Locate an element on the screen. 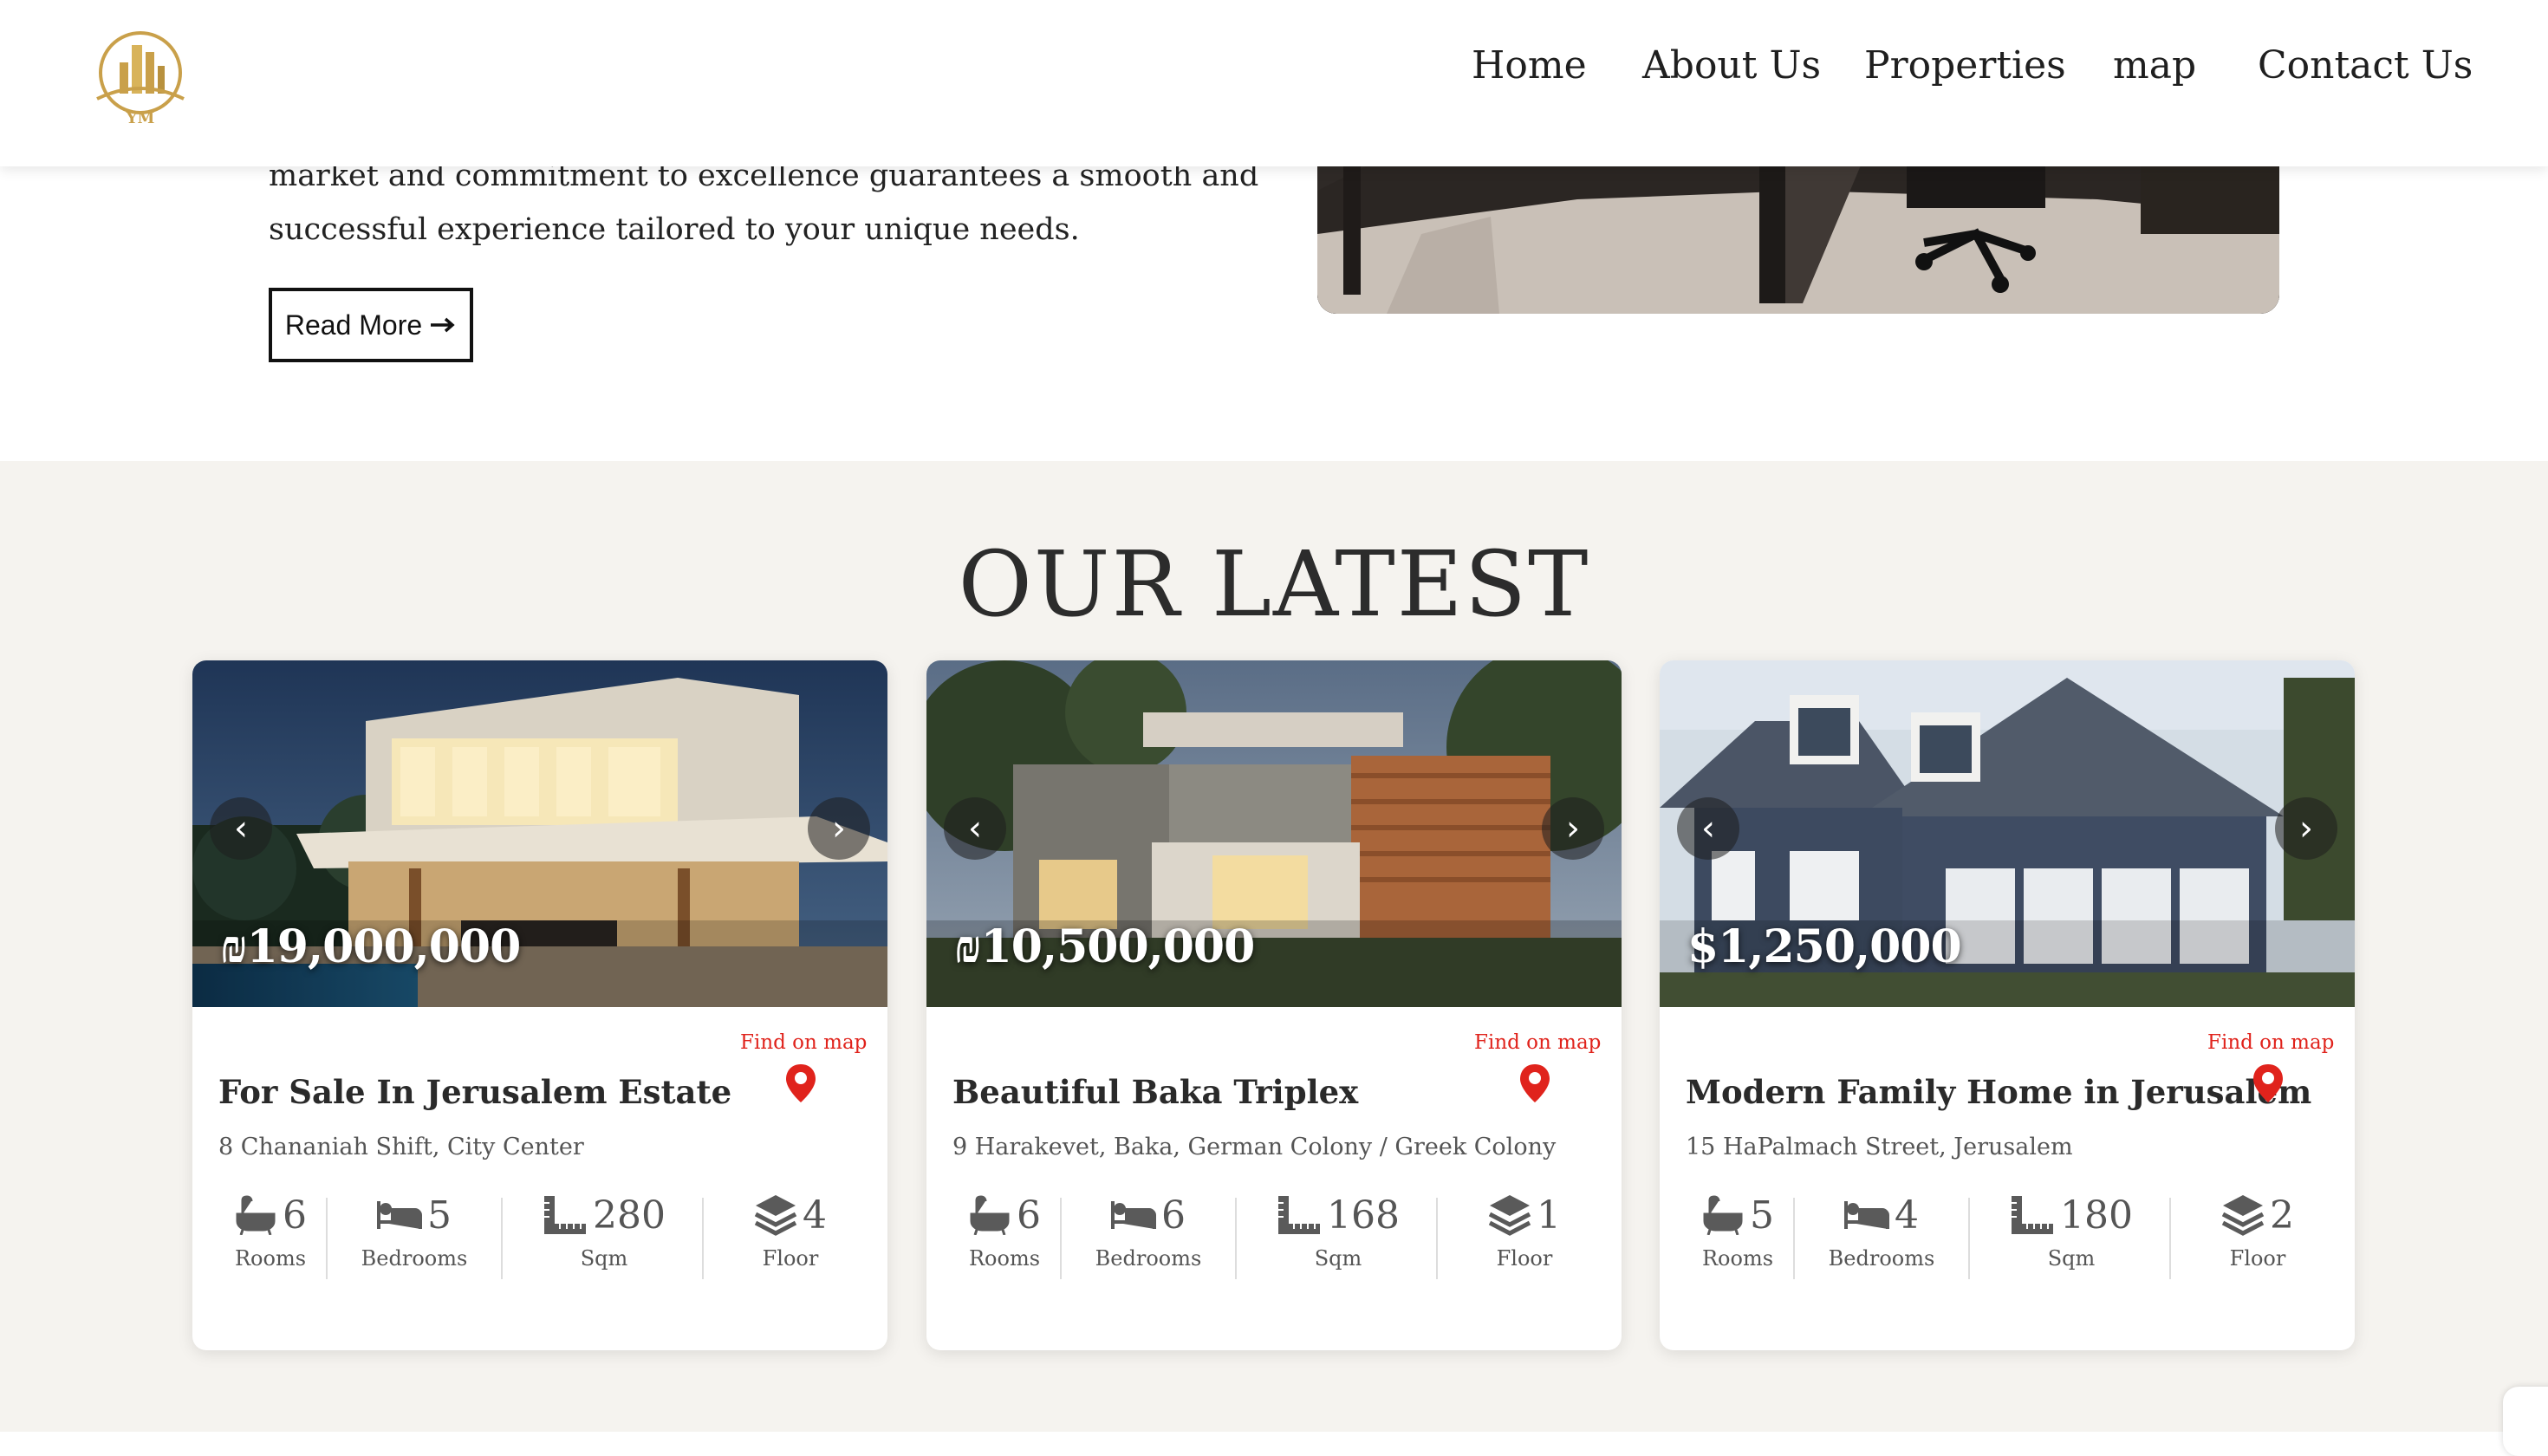  property-photo: ‹ › ₪19,000,000 is located at coordinates (539, 833).